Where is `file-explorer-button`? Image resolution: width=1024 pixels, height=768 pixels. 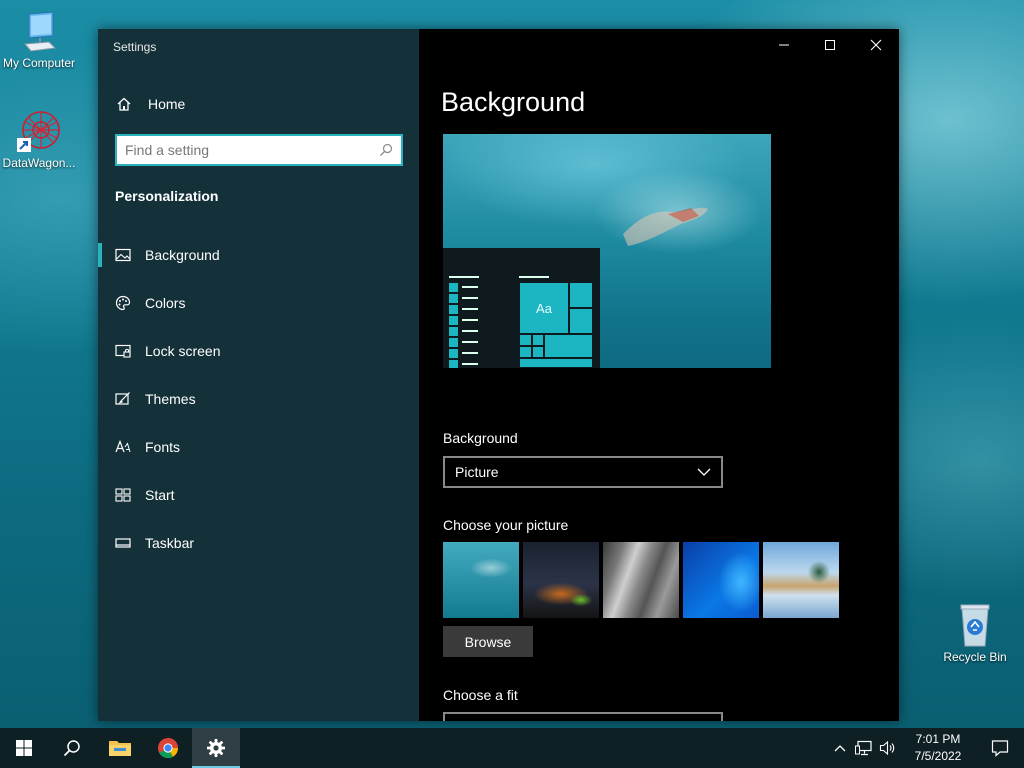 file-explorer-button is located at coordinates (120, 748).